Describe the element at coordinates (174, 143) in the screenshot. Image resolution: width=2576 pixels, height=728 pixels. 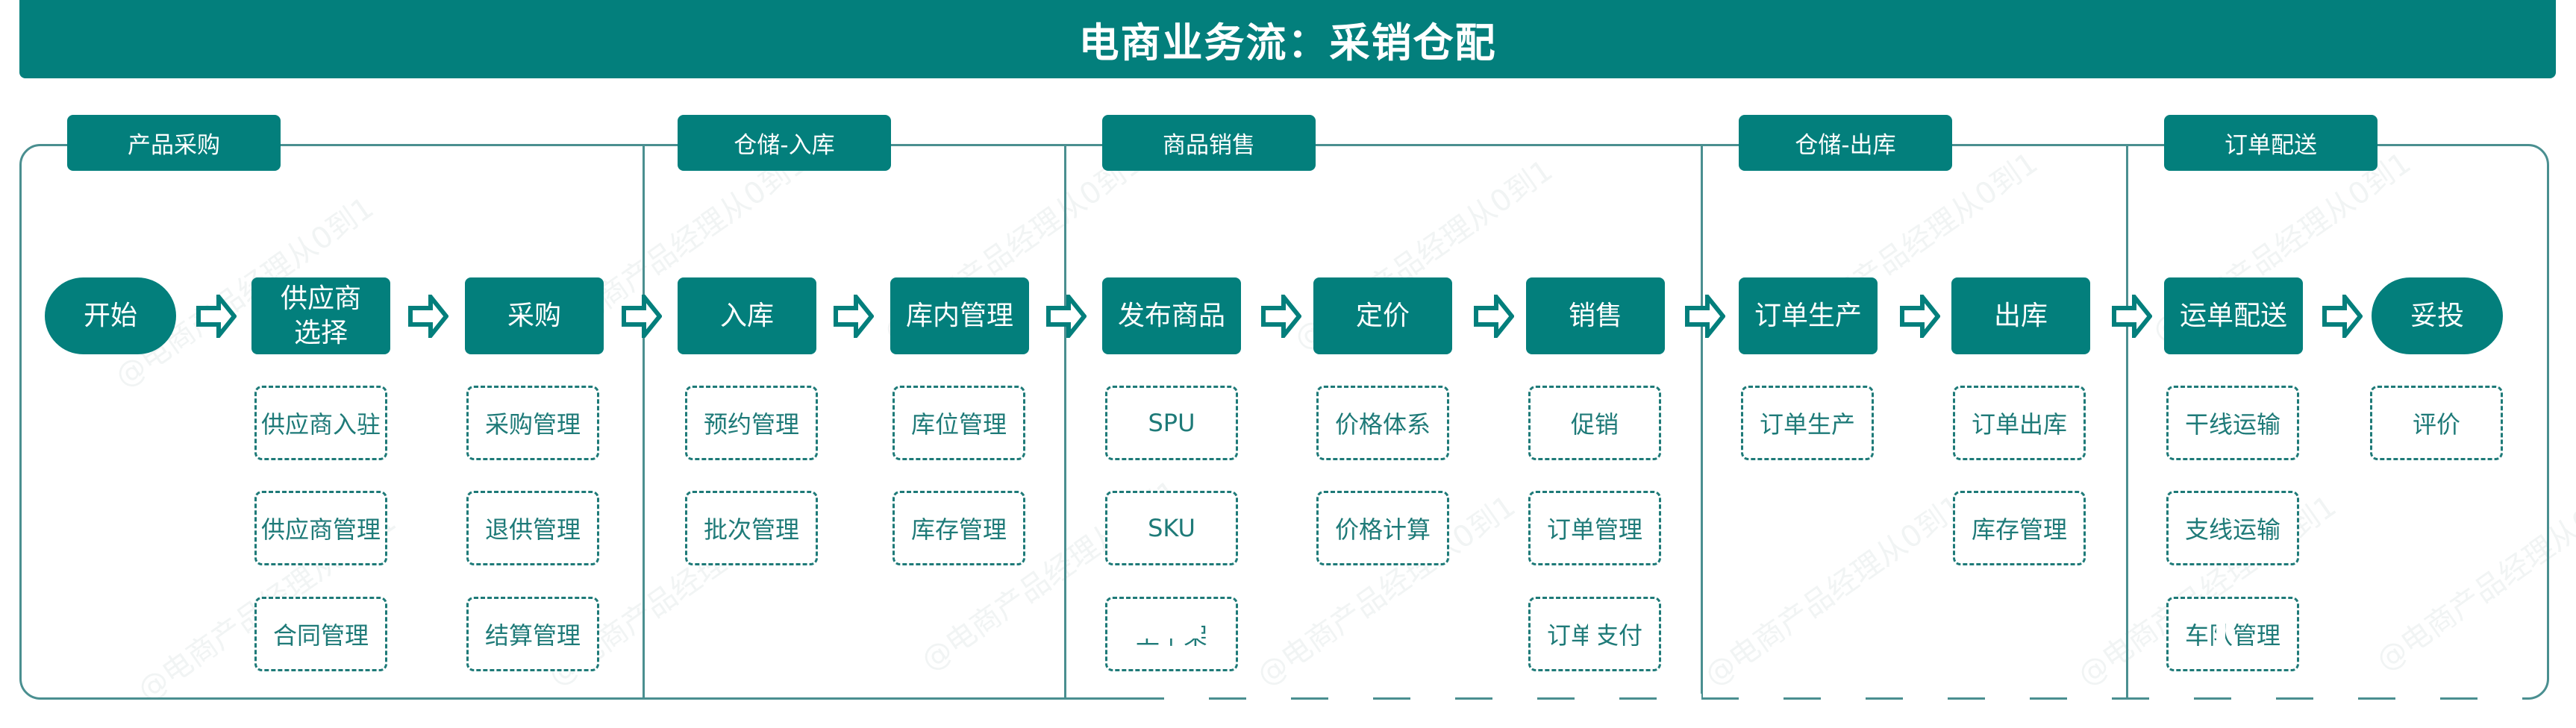
I see `section-label-procurement: 产品采购` at that location.